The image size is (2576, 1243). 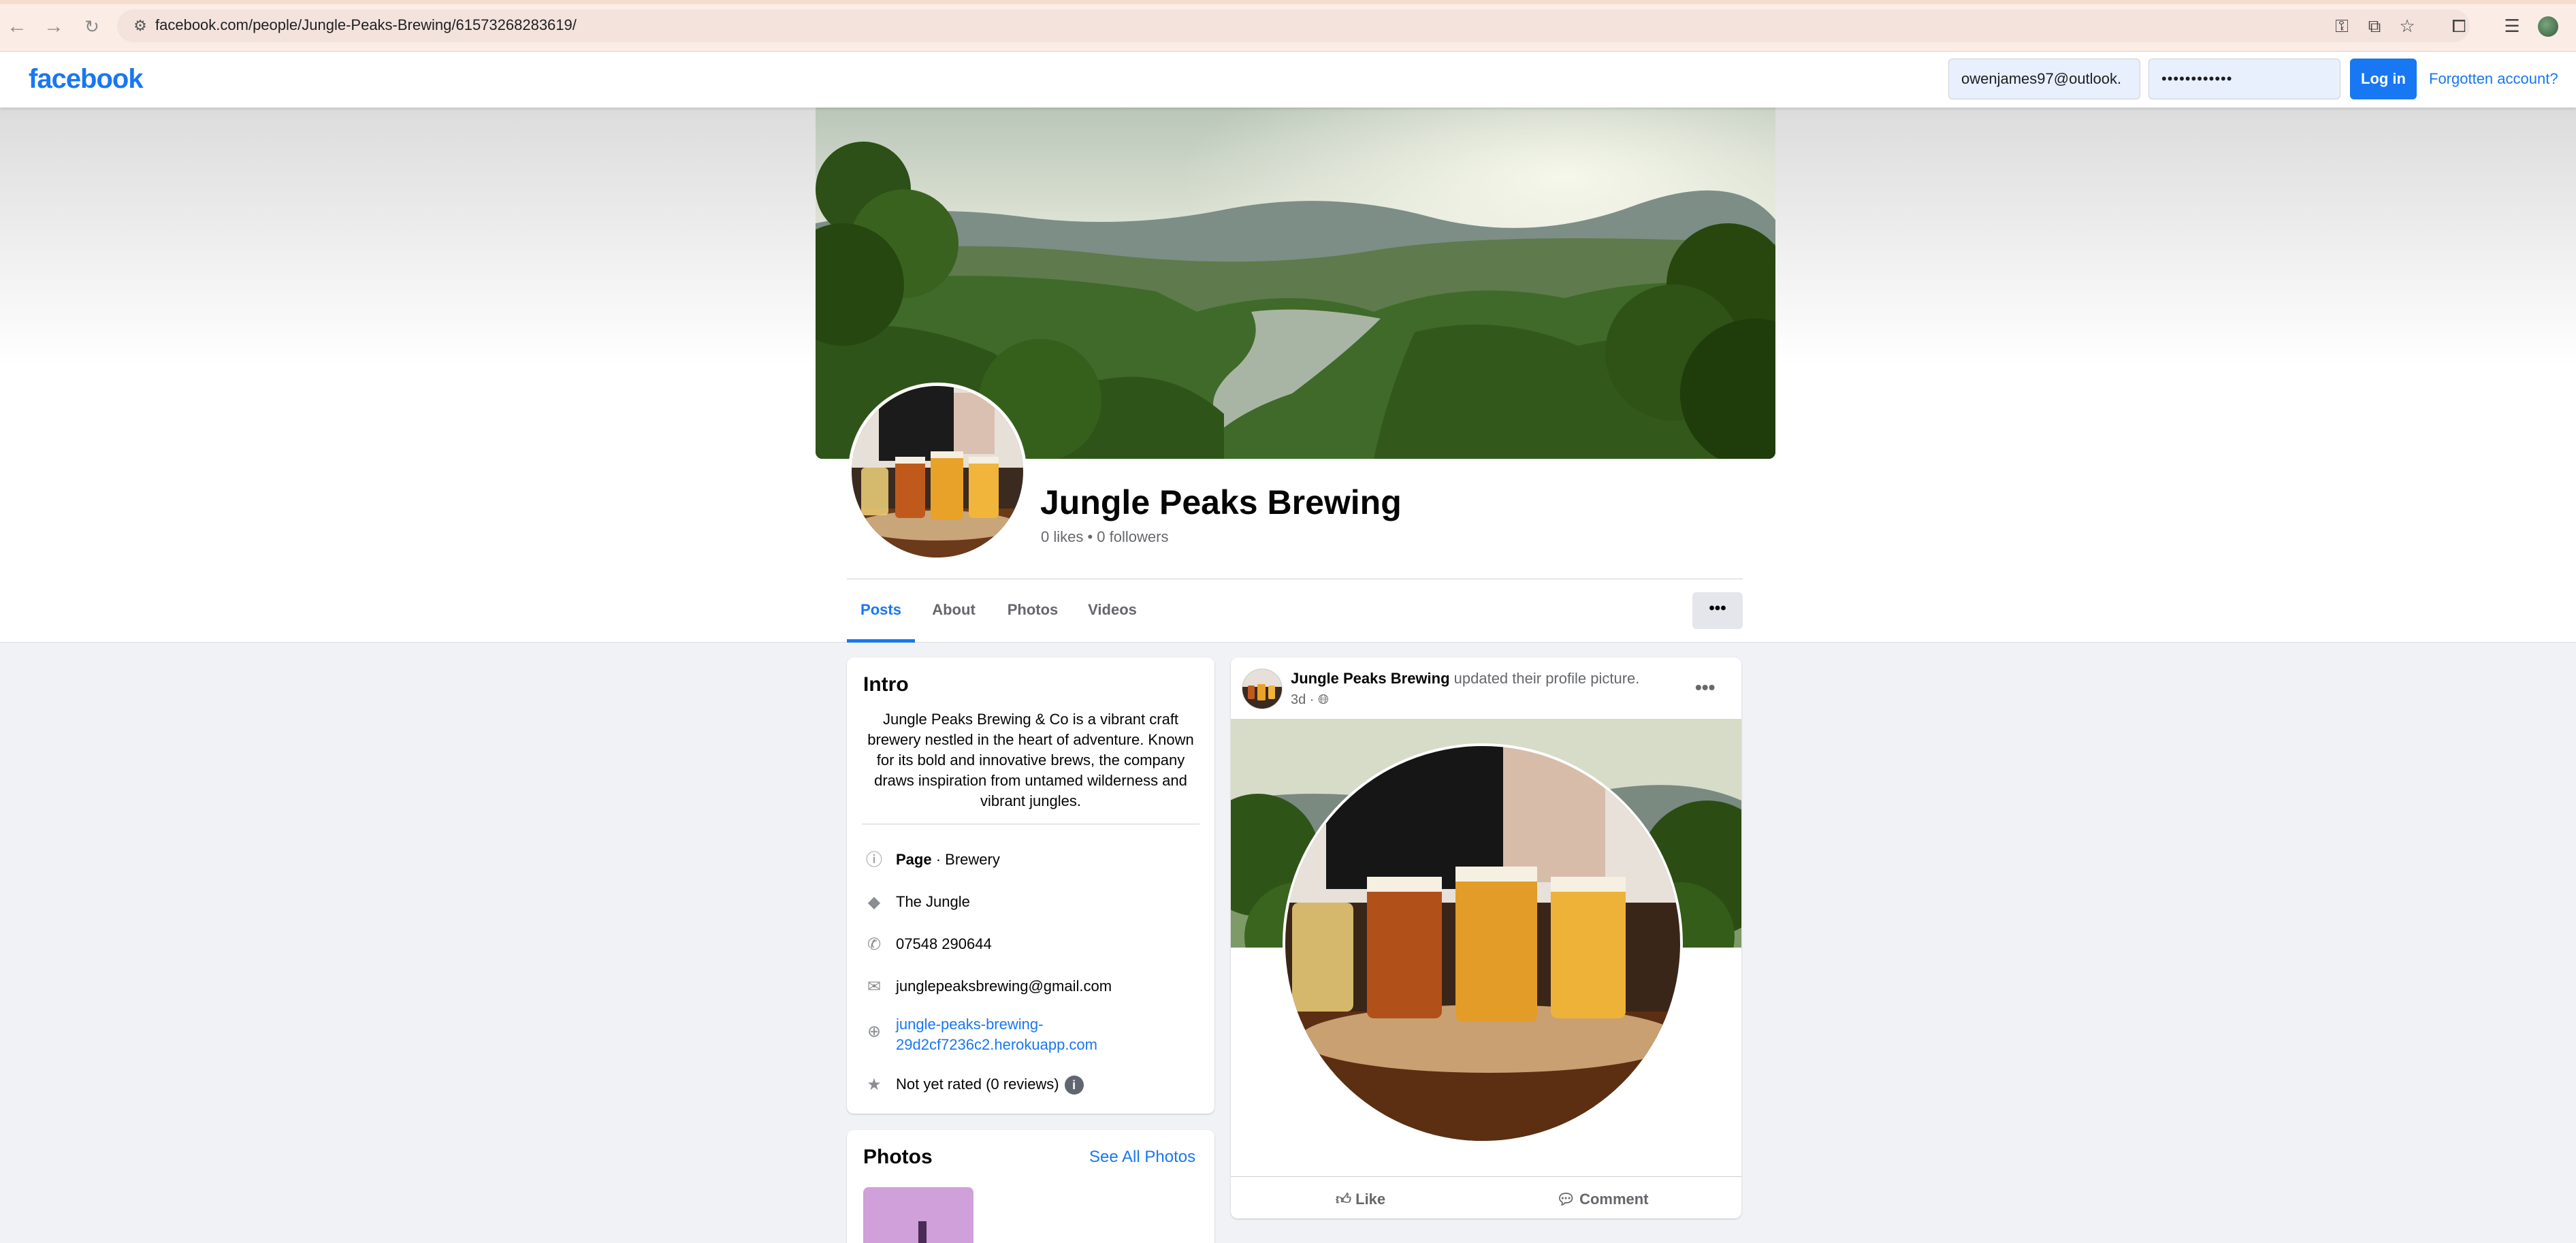 I want to click on tab-about: About, so click(x=954, y=617).